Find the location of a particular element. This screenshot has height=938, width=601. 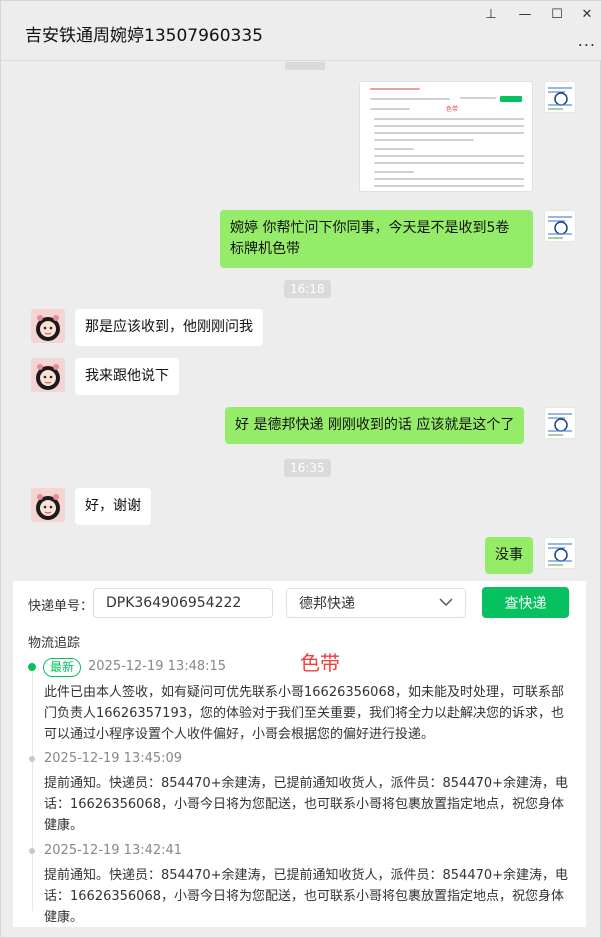

pin-icon: ⊥ is located at coordinates (491, 14).